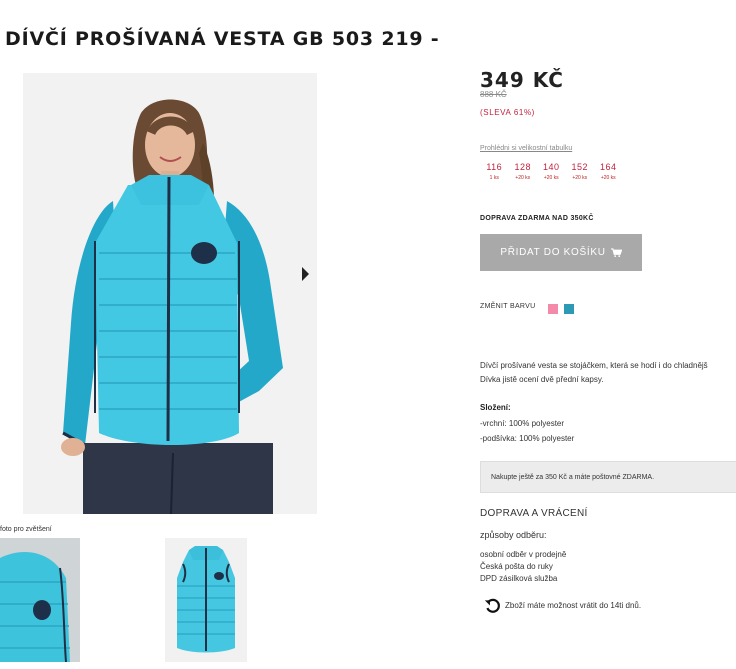 This screenshot has height=669, width=736. I want to click on shipping-returns-heading: DOPRAVA A VRÁCENÍ, so click(534, 513).